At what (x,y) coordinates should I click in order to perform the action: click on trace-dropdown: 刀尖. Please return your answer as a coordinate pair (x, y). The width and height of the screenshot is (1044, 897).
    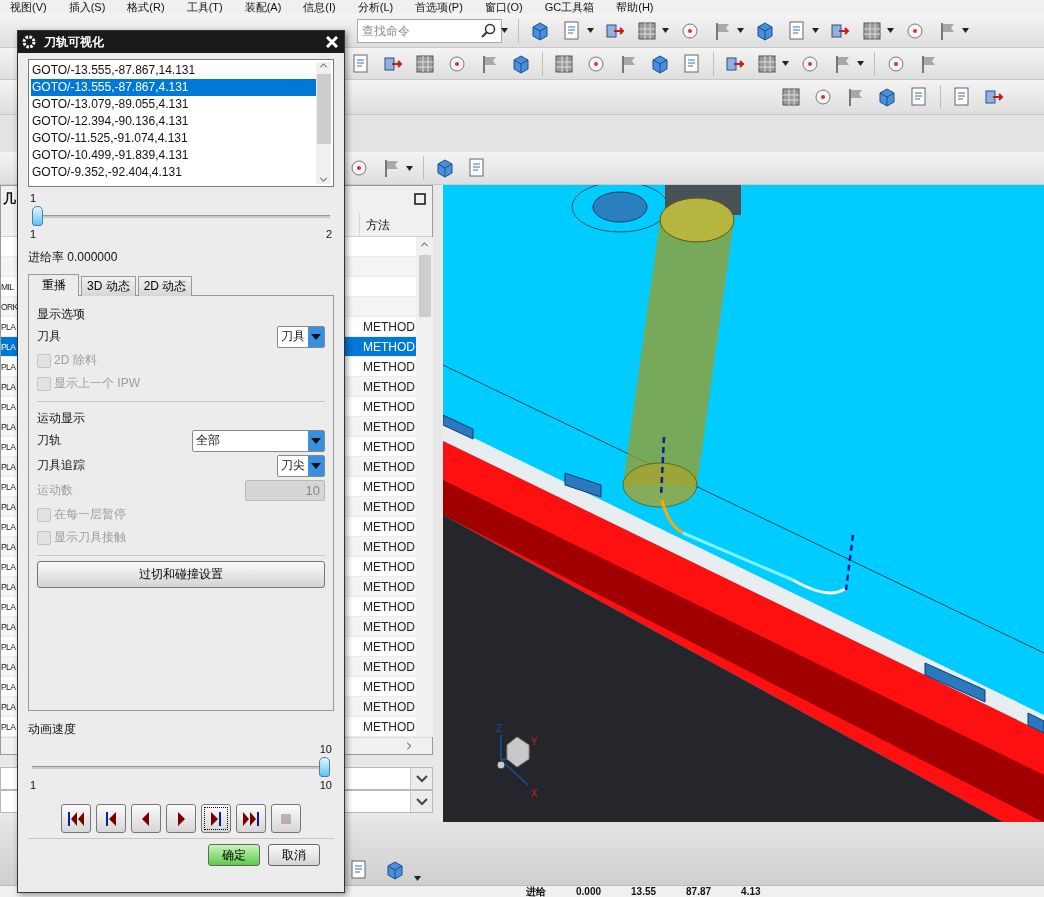
    Looking at the image, I should click on (301, 465).